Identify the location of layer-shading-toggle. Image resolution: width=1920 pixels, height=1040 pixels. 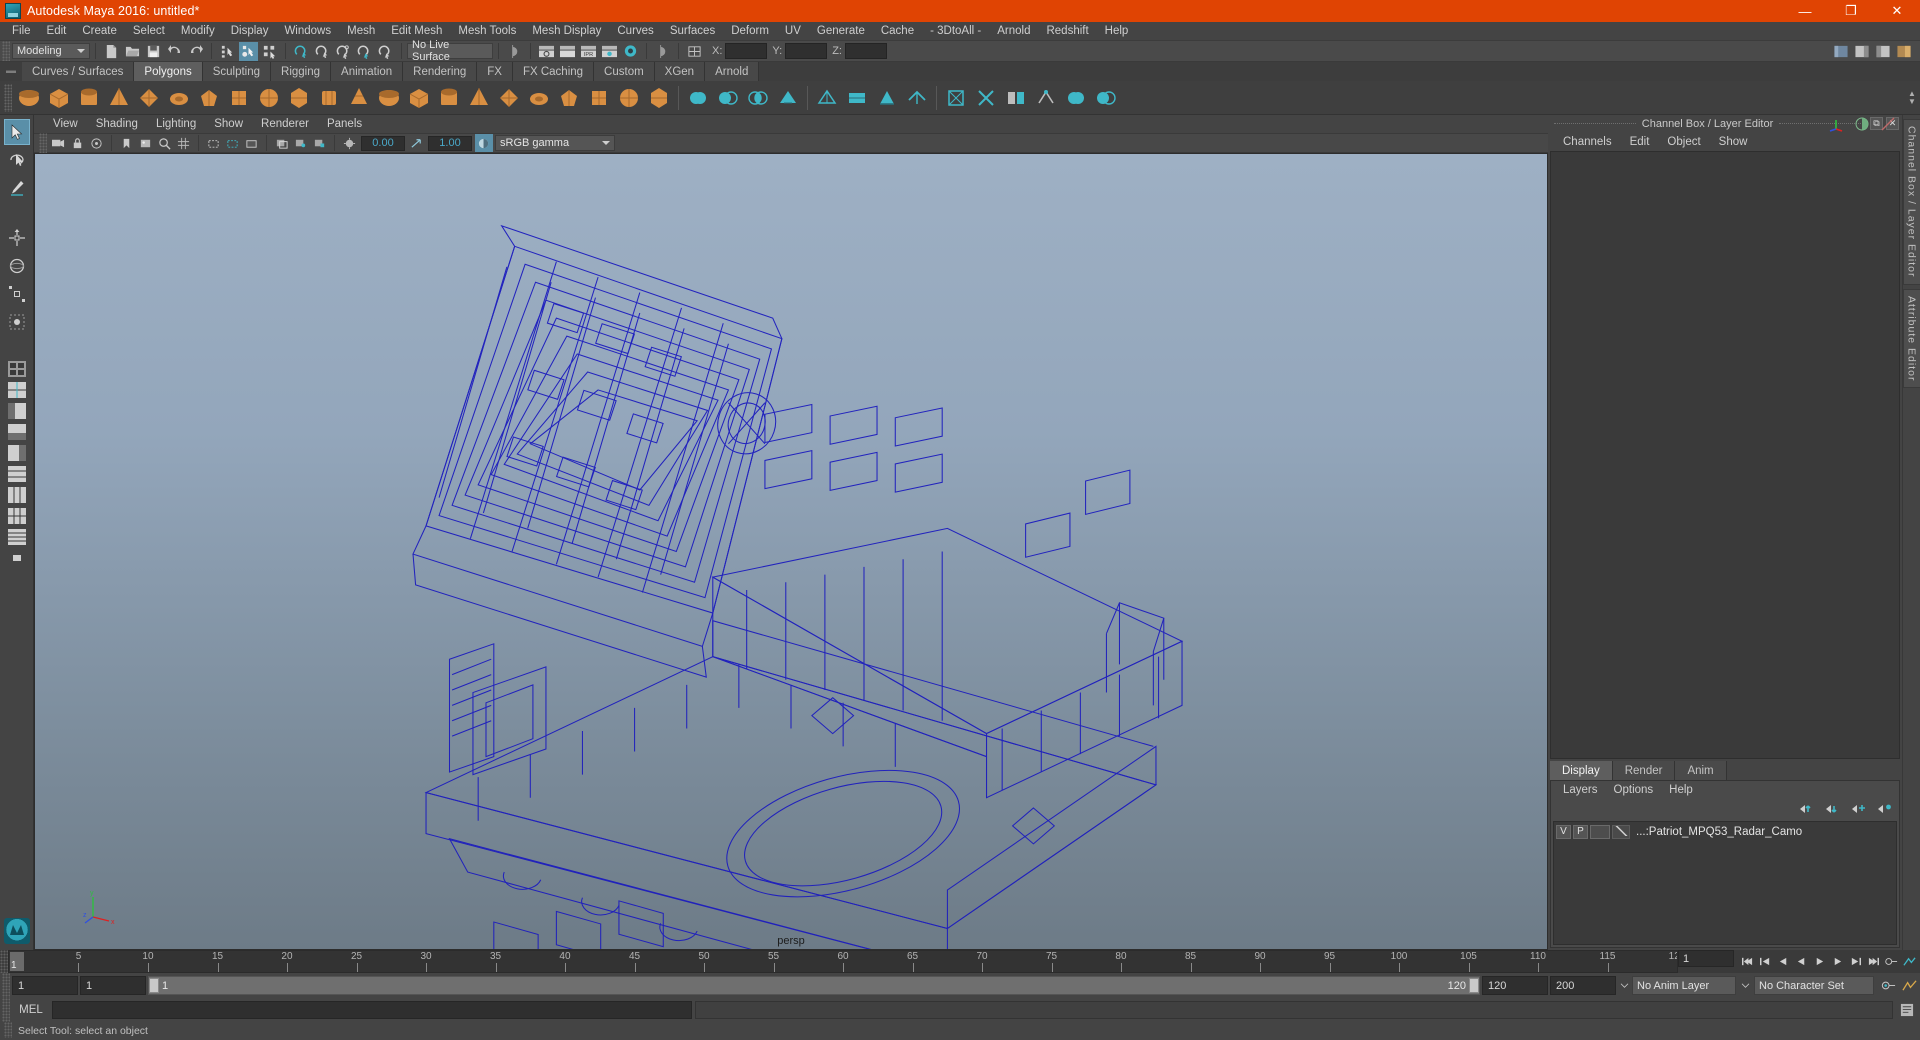
(1600, 831).